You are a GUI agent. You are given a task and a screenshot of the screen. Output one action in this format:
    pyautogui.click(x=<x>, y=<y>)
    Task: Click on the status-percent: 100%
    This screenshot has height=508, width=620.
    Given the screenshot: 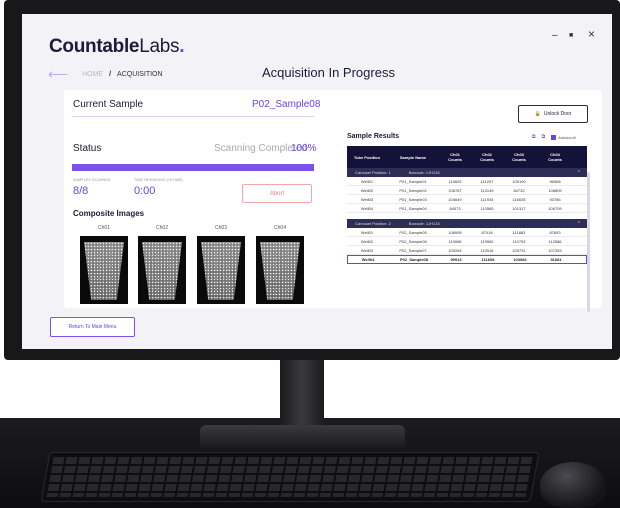 What is the action you would take?
    pyautogui.click(x=304, y=148)
    